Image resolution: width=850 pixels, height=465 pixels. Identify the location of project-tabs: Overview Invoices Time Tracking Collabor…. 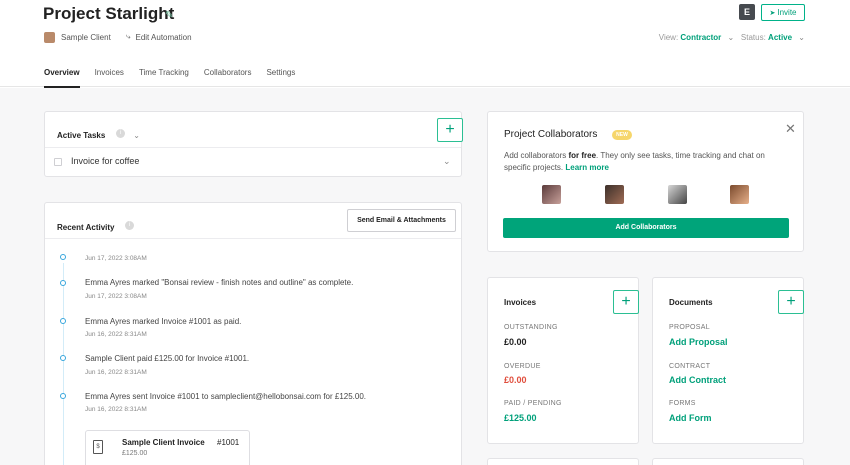
(177, 78).